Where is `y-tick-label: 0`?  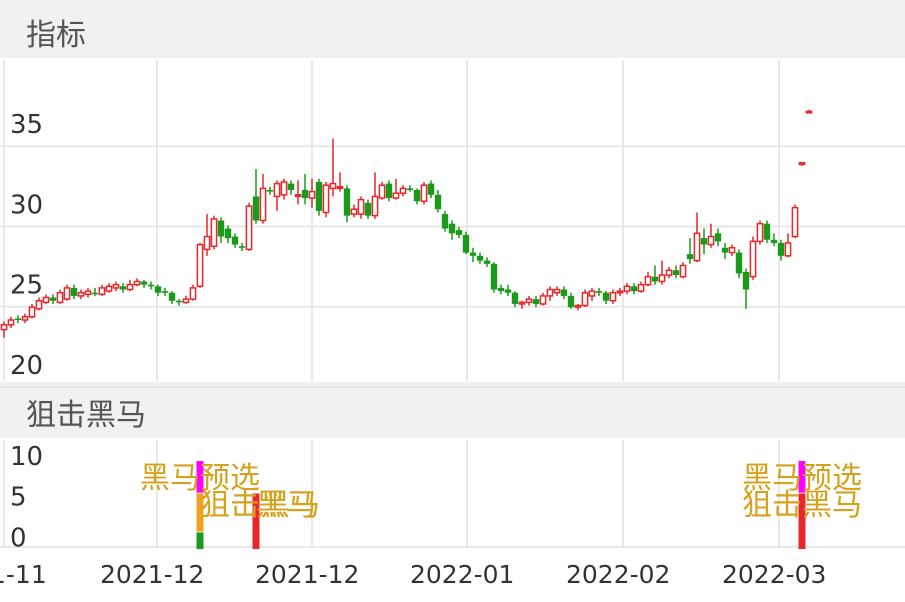 y-tick-label: 0 is located at coordinates (18, 538).